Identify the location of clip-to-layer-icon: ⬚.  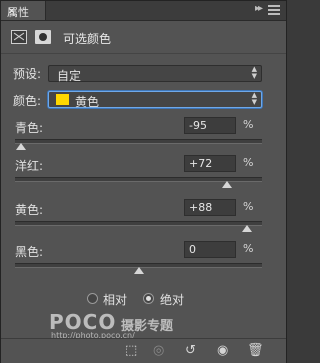
(131, 350).